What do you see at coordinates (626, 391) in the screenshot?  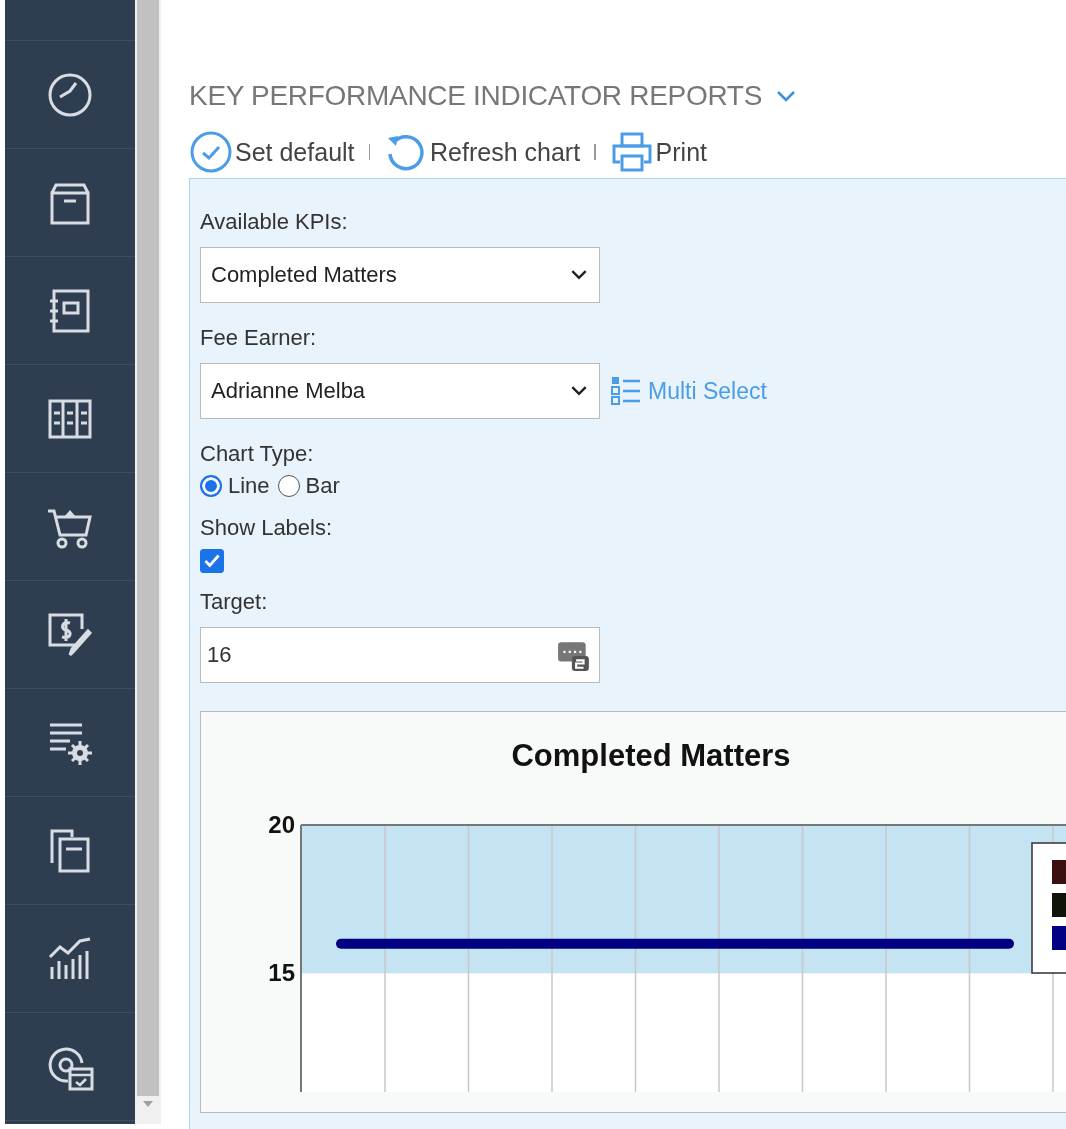 I see `list-icon` at bounding box center [626, 391].